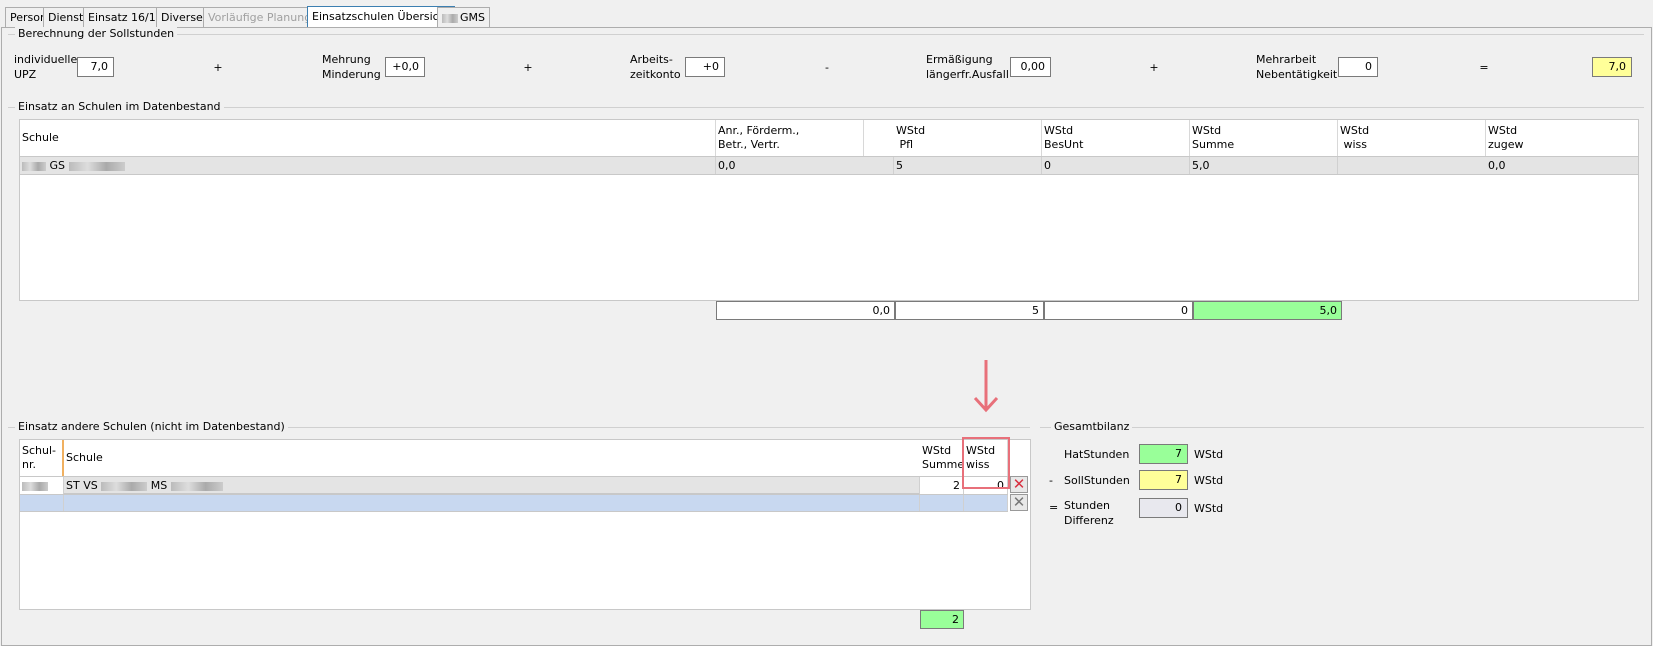 The height and width of the screenshot is (646, 1653). I want to click on tab-gms: GMS, so click(463, 17).